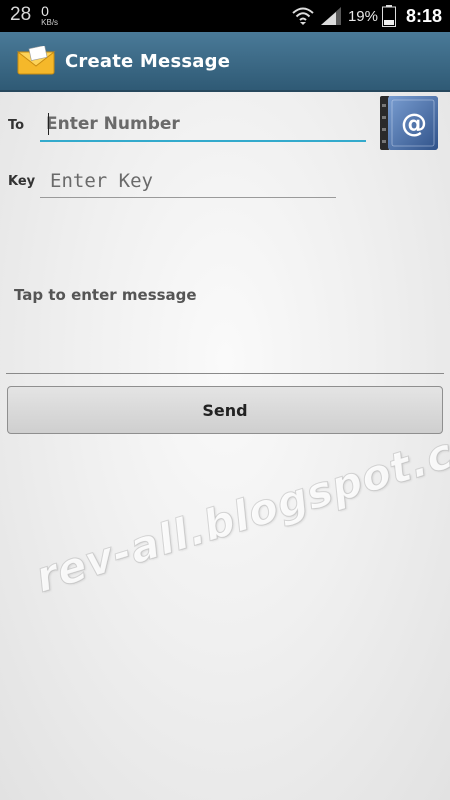 Image resolution: width=450 pixels, height=800 pixels. What do you see at coordinates (148, 61) in the screenshot?
I see `app-title: Create Message` at bounding box center [148, 61].